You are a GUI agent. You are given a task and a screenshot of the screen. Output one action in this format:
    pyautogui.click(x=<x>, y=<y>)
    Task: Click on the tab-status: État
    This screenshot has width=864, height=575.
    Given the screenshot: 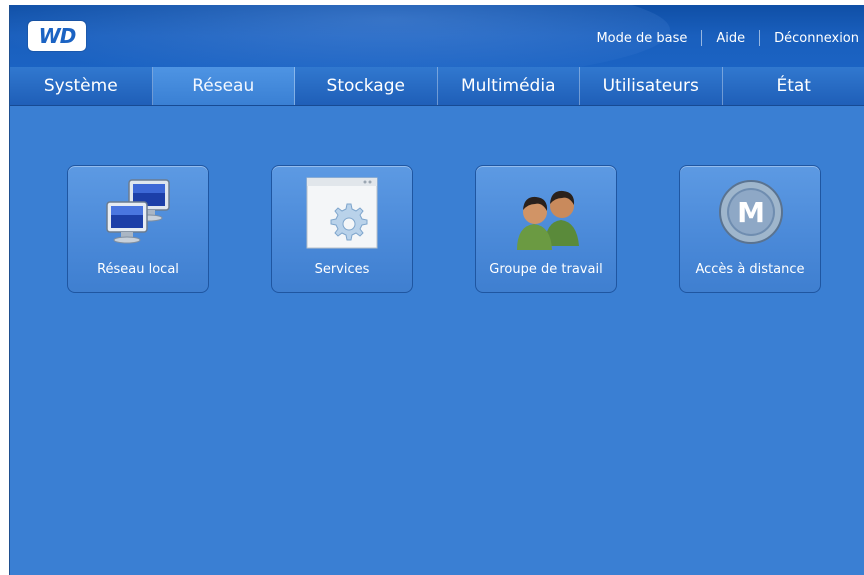 What is the action you would take?
    pyautogui.click(x=793, y=86)
    